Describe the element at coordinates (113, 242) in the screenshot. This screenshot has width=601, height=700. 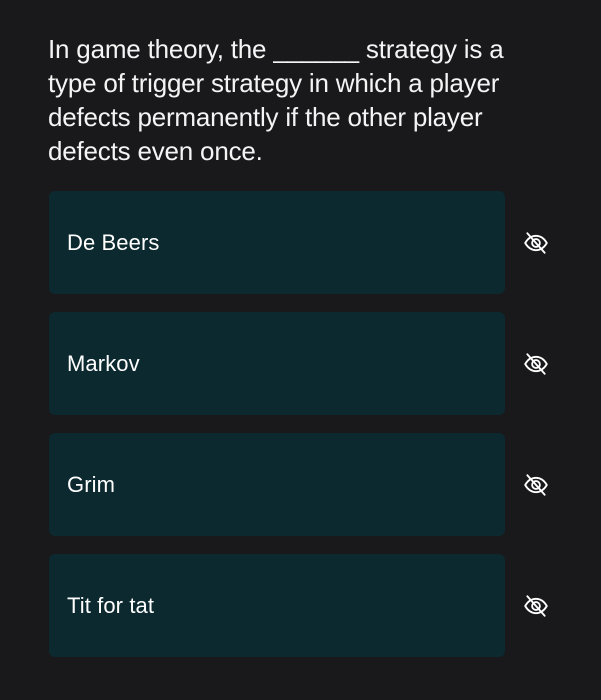
I see `answer-option-label: De Beers` at that location.